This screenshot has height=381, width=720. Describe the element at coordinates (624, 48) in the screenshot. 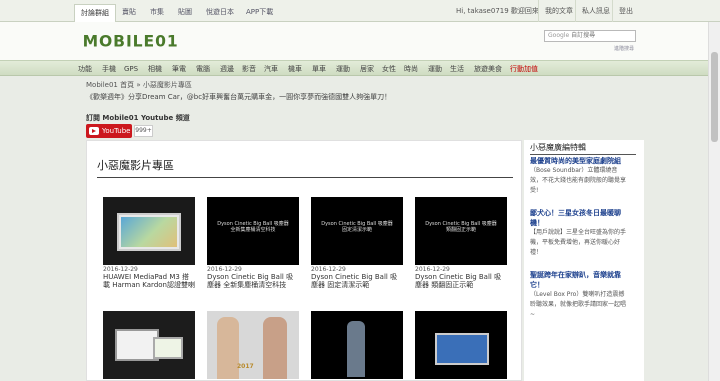

I see `advanced-search-link: 進階搜尋` at that location.